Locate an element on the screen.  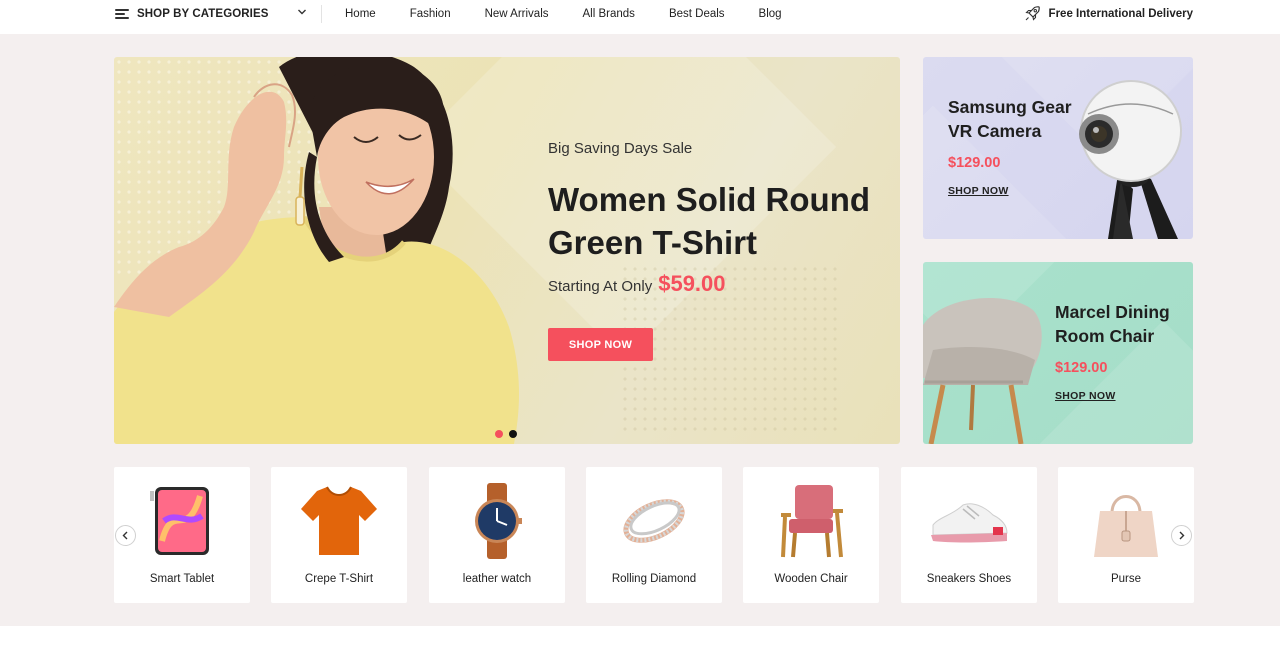
category-card-sneakers-shoes: Sneakers Shoes is located at coordinates (969, 535).